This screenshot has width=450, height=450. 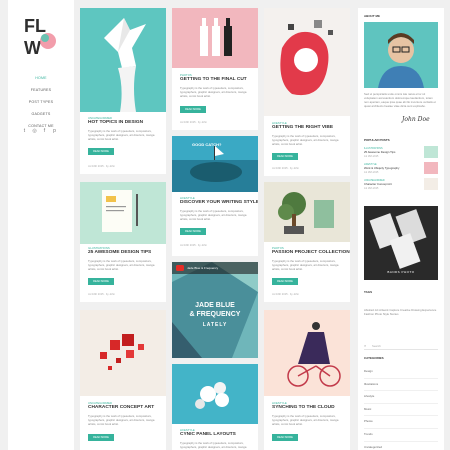 What do you see at coordinates (54, 131) in the screenshot?
I see `pinterest-icon: p` at bounding box center [54, 131].